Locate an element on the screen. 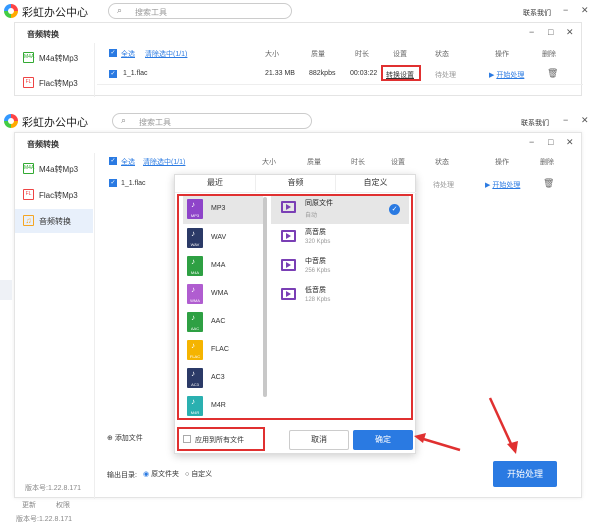 This screenshot has height=524, width=596. annotation-arrows is located at coordinates (466, 425).